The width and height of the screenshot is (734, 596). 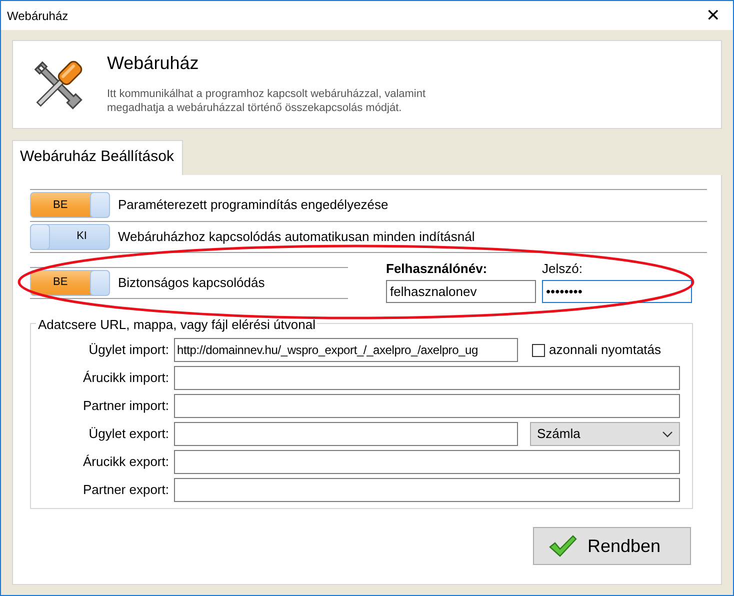 What do you see at coordinates (667, 434) in the screenshot?
I see `chevron-down-icon` at bounding box center [667, 434].